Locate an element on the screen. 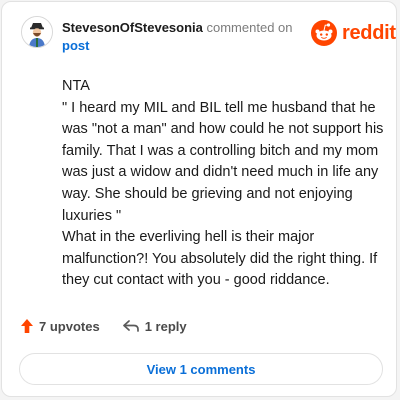 This screenshot has width=400, height=400. commented-on-text: commented on is located at coordinates (247, 27).